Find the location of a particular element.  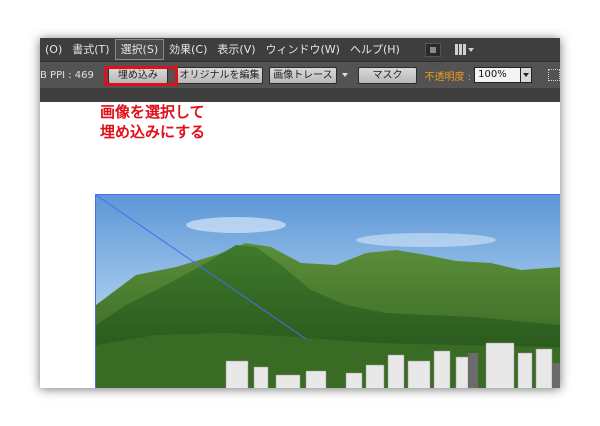

menu-window: ウィンドウ(W) is located at coordinates (303, 49).